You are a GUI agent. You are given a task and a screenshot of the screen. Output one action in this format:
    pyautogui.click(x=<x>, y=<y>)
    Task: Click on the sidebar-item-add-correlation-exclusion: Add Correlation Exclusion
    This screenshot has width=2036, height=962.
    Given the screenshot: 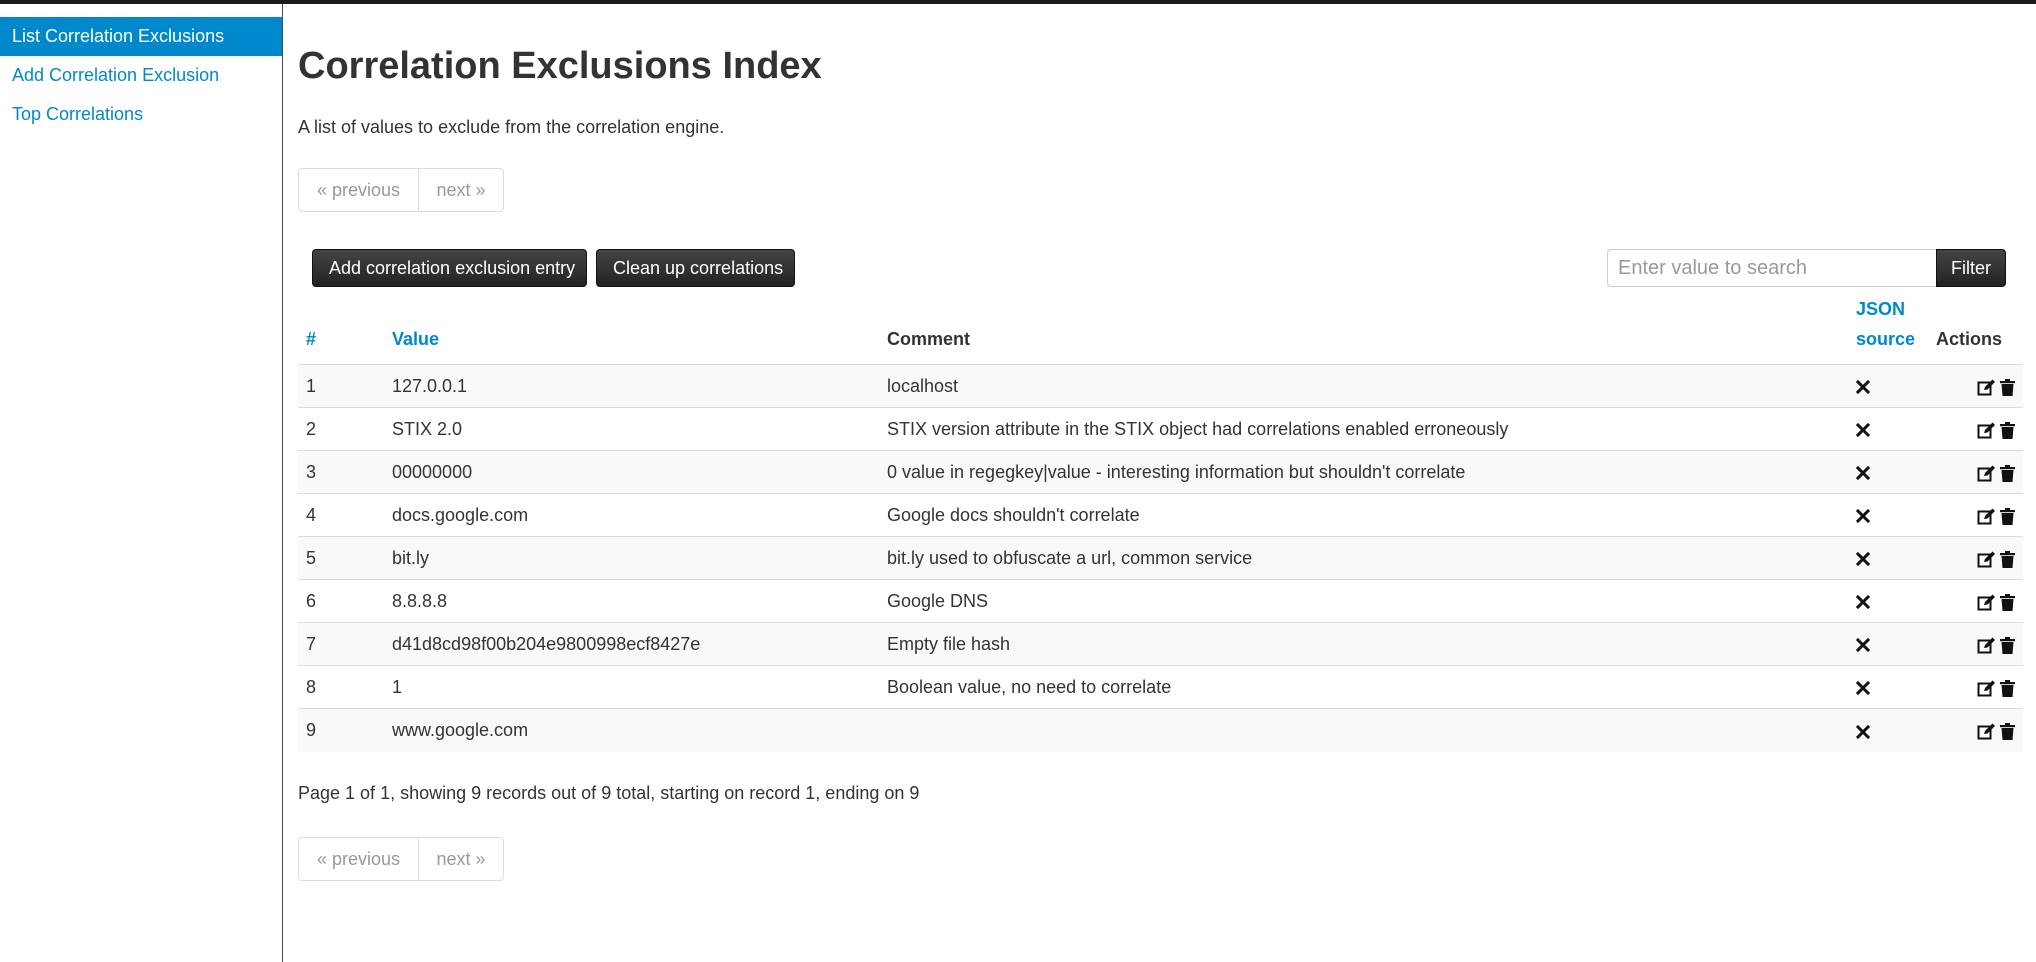 What is the action you would take?
    pyautogui.click(x=141, y=75)
    